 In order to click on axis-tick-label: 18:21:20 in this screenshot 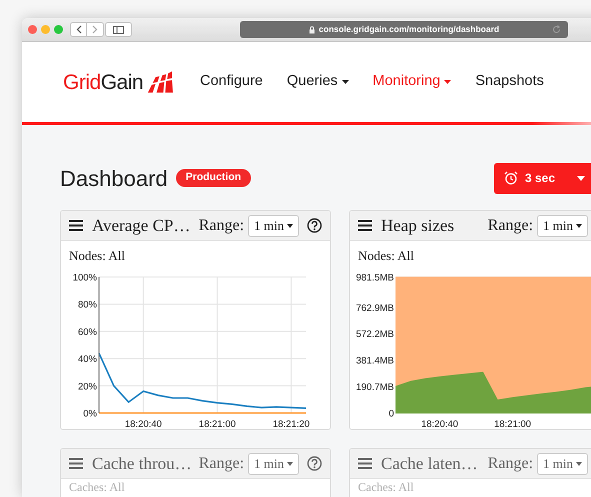, I will do `click(291, 424)`.